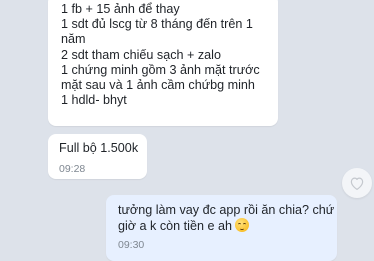  I want to click on message-line: mặt sau và 1 ảnh cầm chứbg minh, so click(158, 85).